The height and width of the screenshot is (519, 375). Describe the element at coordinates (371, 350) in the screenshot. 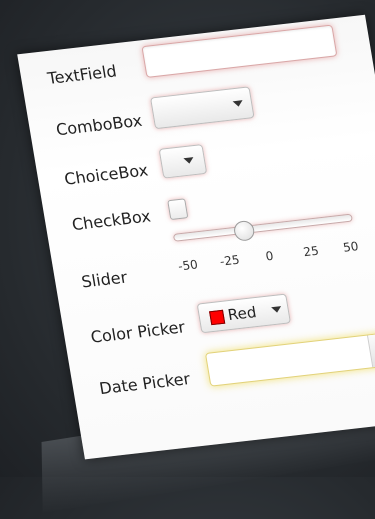

I see `calendar-button` at that location.